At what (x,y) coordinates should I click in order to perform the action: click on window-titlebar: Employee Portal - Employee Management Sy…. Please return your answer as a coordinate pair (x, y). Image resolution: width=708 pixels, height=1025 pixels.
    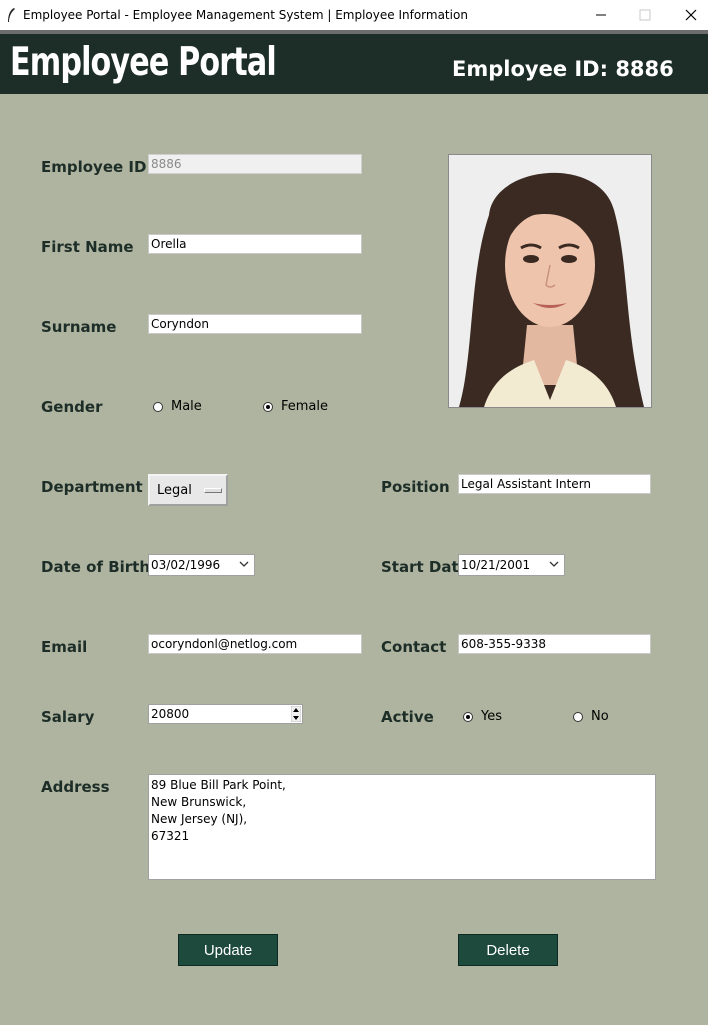
    Looking at the image, I should click on (354, 15).